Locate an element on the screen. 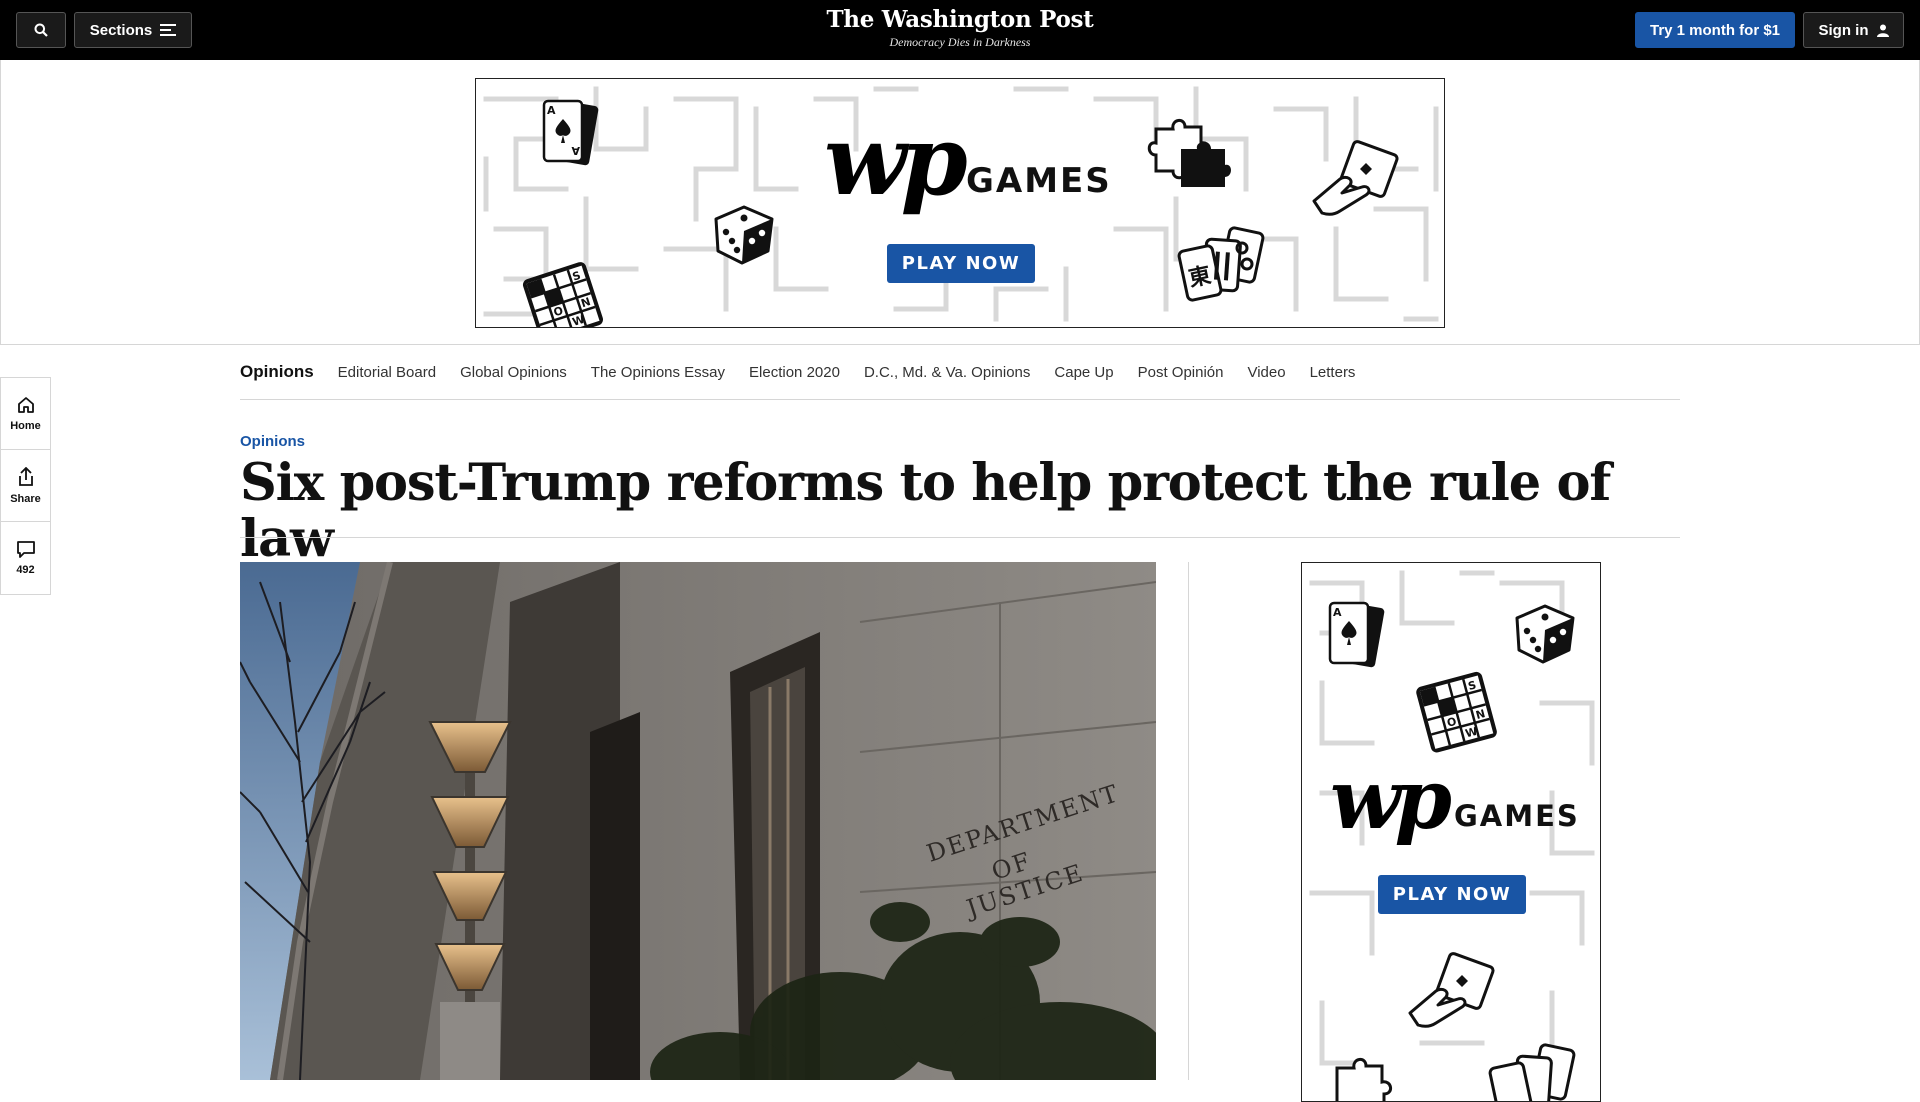  nav-item-election-2020: Election 2020 is located at coordinates (794, 372).